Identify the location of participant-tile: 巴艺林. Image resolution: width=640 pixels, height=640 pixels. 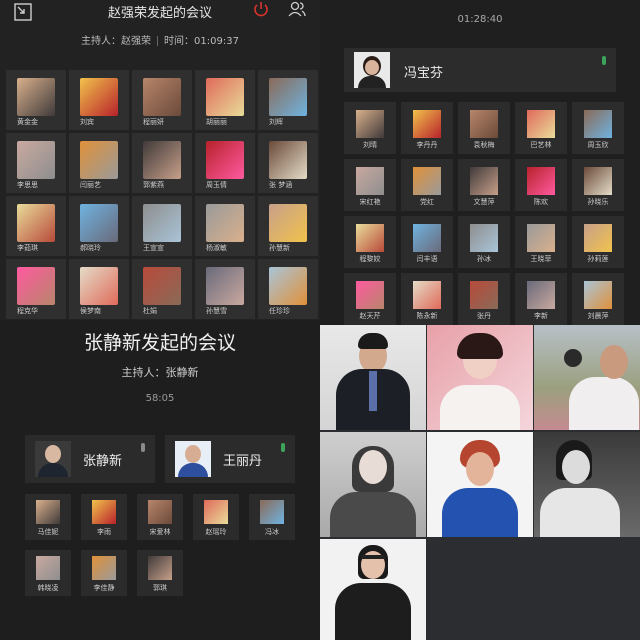
(541, 128).